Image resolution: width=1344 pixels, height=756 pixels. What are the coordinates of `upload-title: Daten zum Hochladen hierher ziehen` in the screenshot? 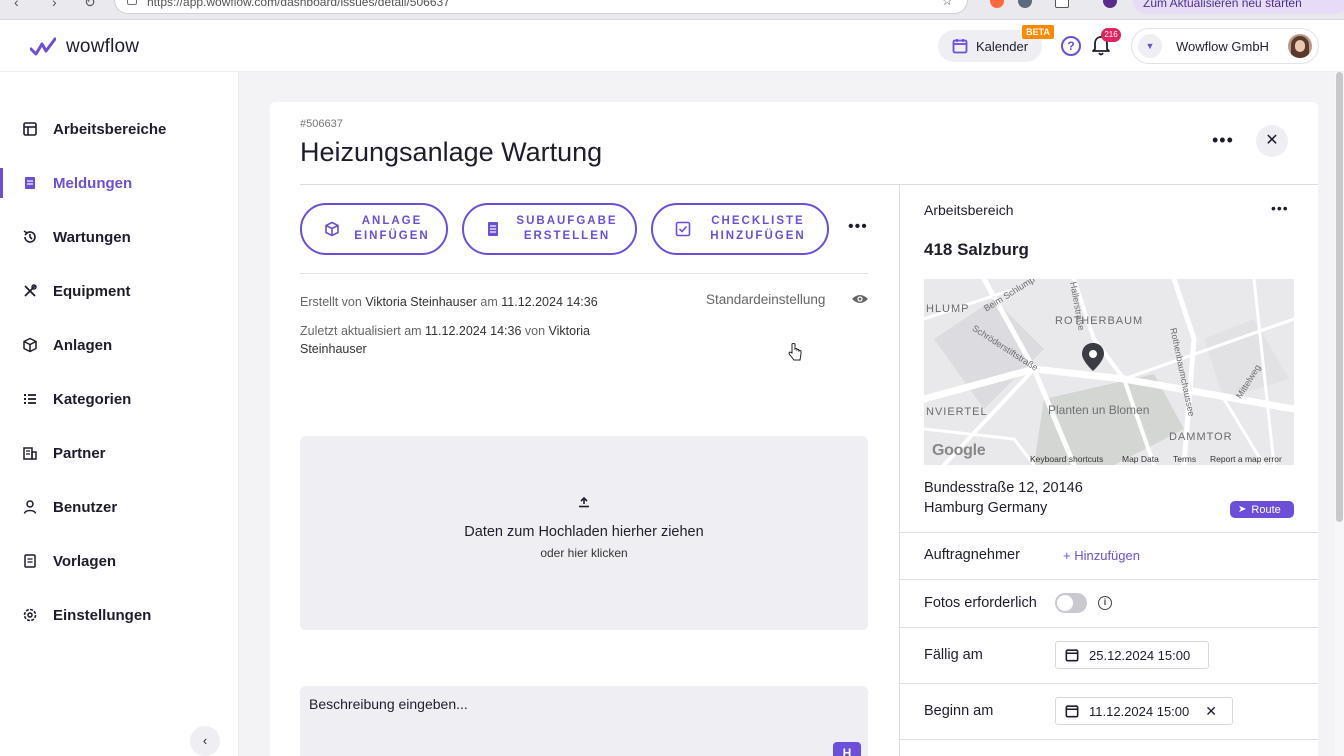 It's located at (584, 532).